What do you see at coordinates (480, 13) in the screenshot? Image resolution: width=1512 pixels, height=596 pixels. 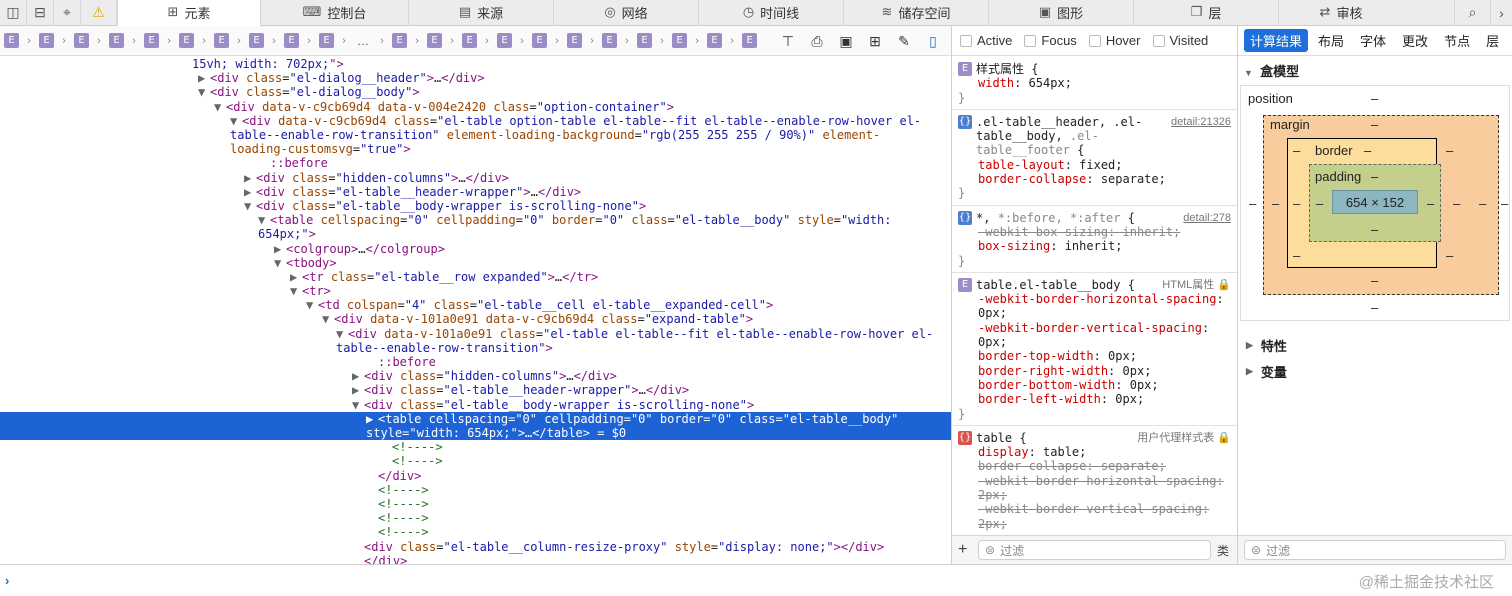 I see `tab-sources: ▤ 来源` at bounding box center [480, 13].